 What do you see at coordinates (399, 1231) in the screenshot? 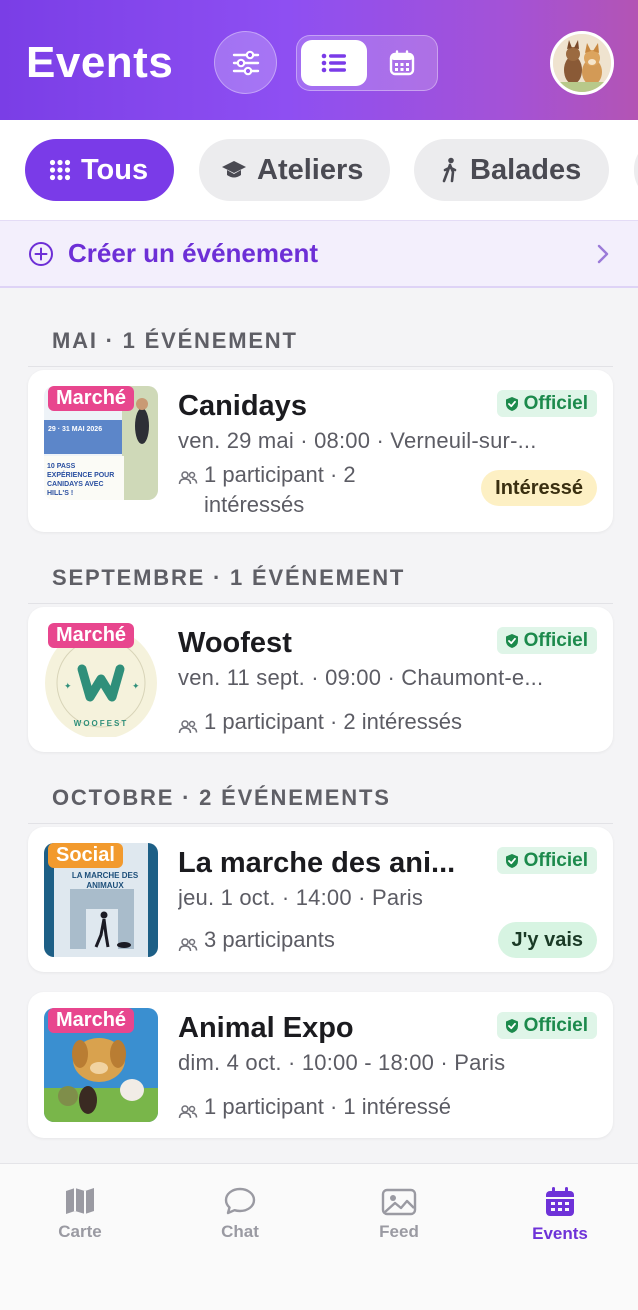
I see `nav-label: Feed` at bounding box center [399, 1231].